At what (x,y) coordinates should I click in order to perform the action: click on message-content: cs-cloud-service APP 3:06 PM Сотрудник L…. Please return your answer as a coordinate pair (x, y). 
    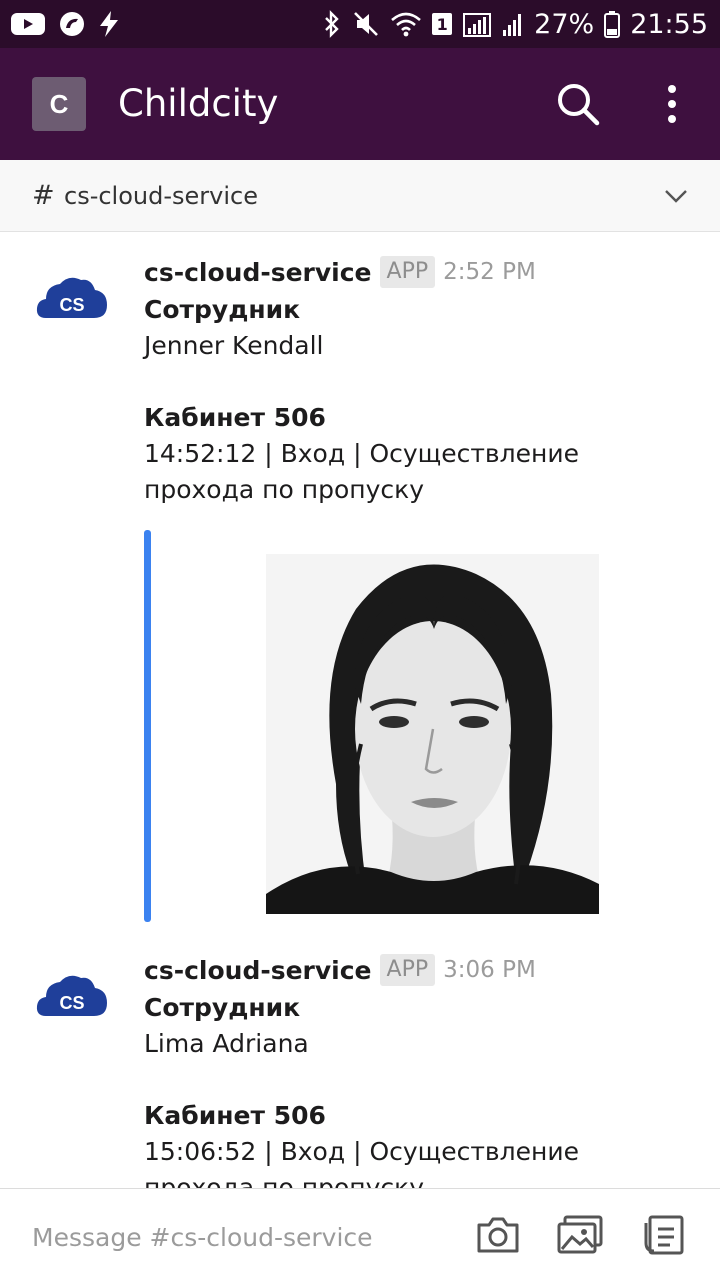
    Looking at the image, I should click on (424, 1069).